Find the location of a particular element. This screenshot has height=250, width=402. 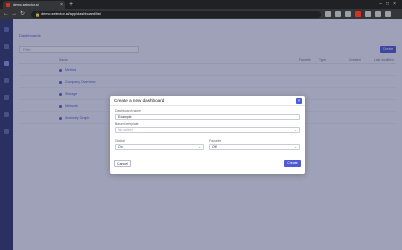

tab-title: demo.selector.ai is located at coordinates (26, 5).